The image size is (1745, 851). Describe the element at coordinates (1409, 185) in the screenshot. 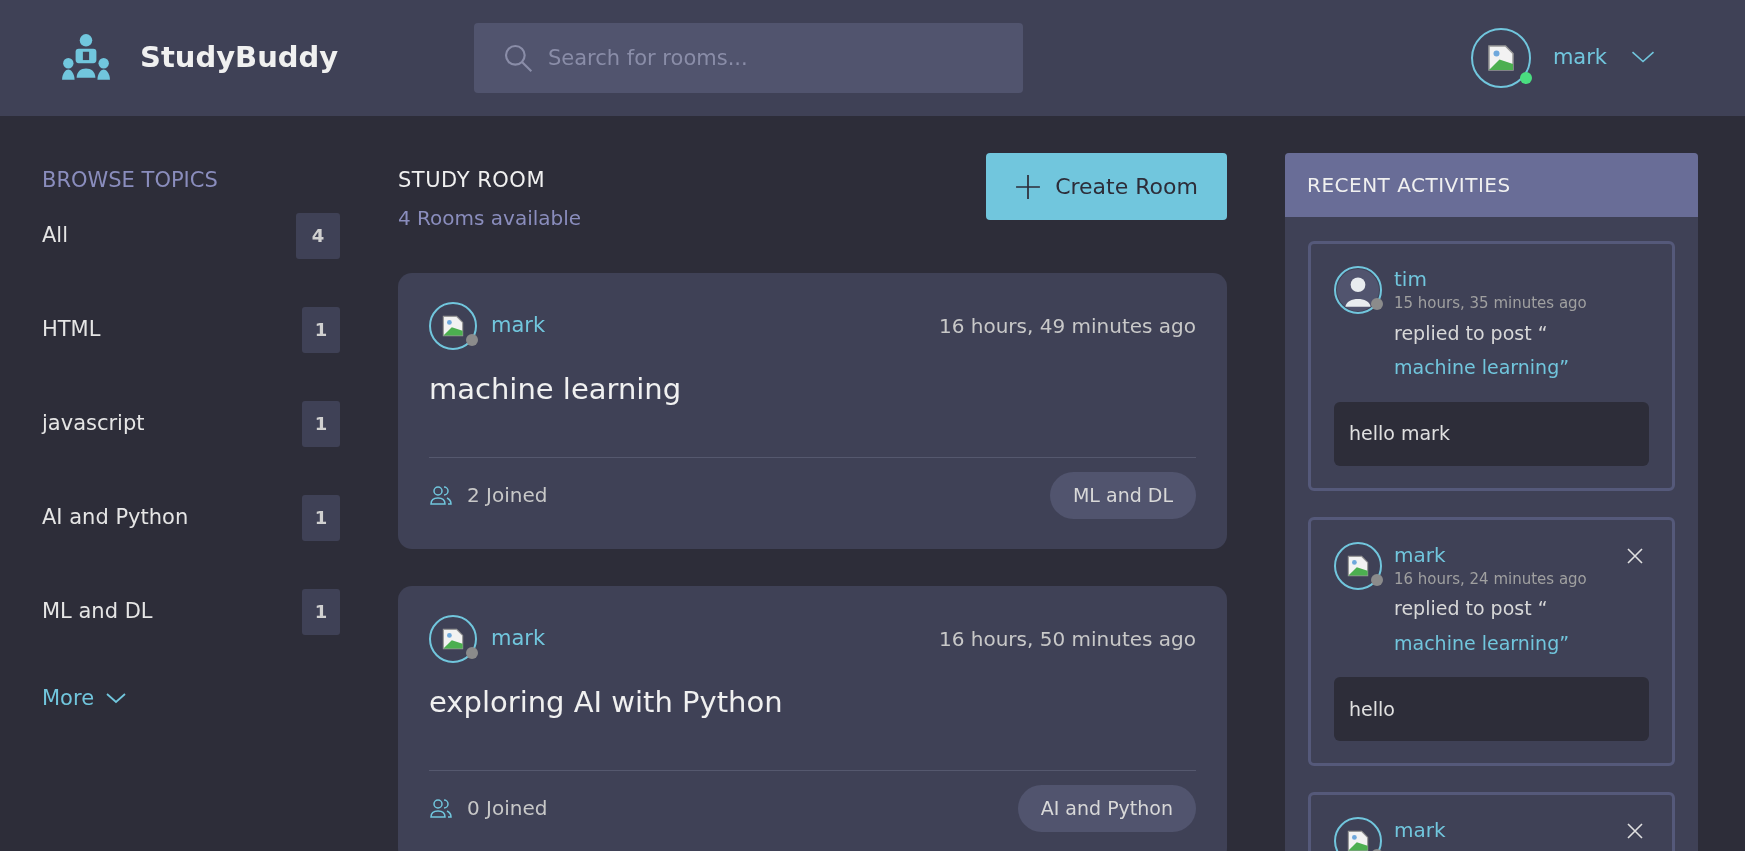

I see `panel-title: RECENT ACTIVITIES` at that location.